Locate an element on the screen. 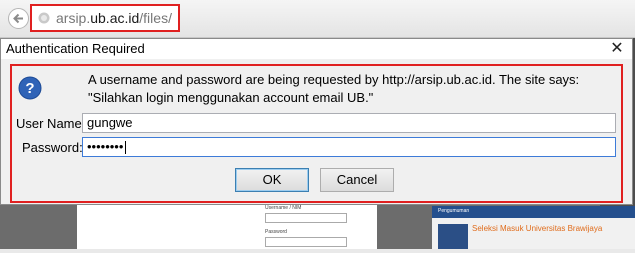 The image size is (635, 253). close-icon: ✕ is located at coordinates (617, 49).